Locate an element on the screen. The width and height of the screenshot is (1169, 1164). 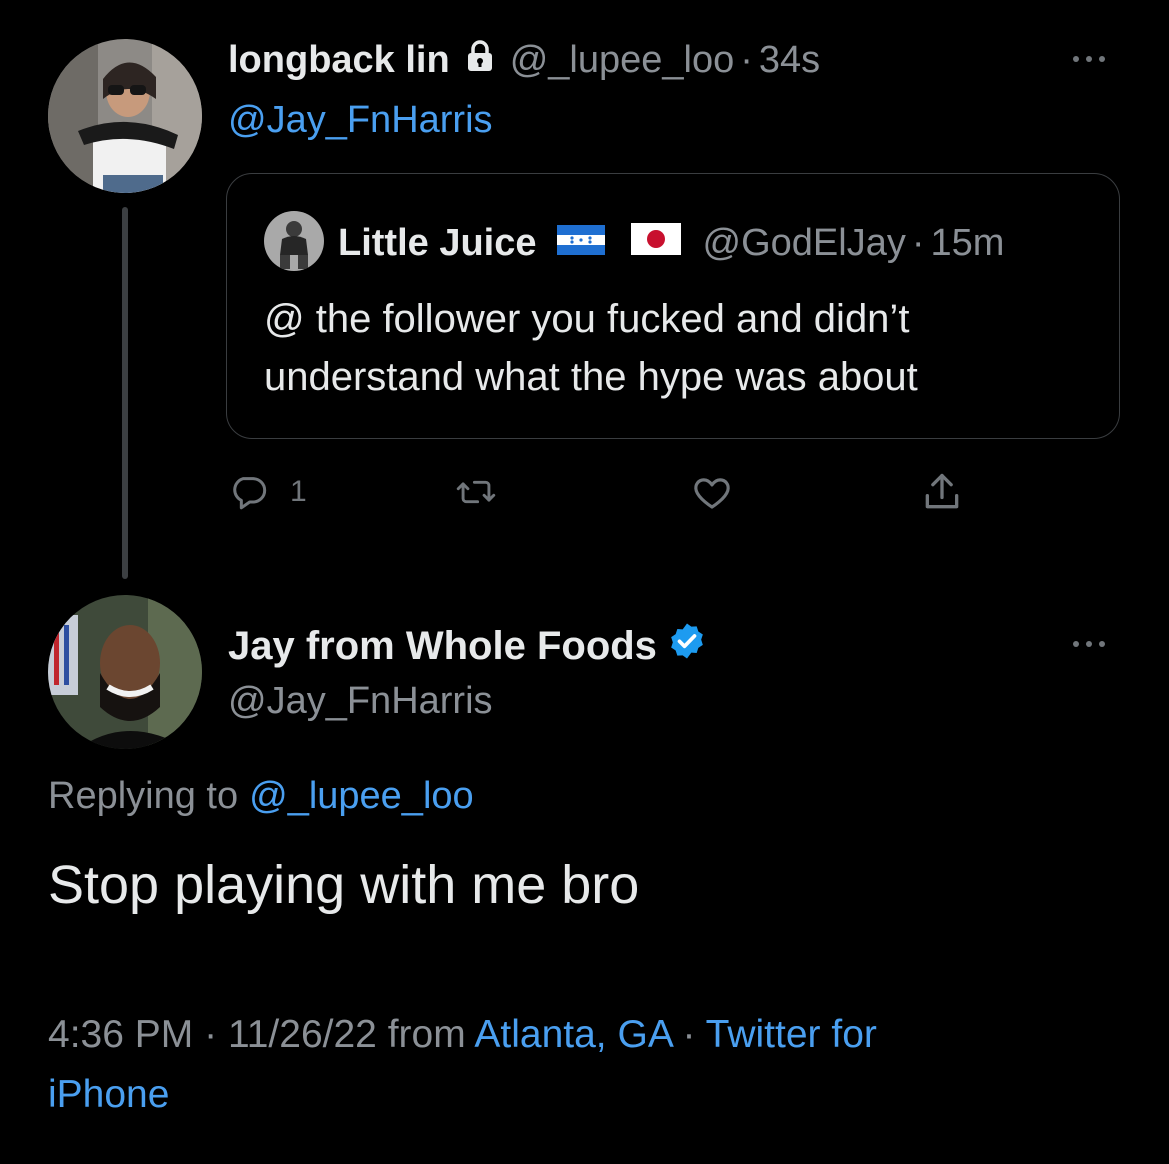
avatar-little-juice is located at coordinates (294, 241).